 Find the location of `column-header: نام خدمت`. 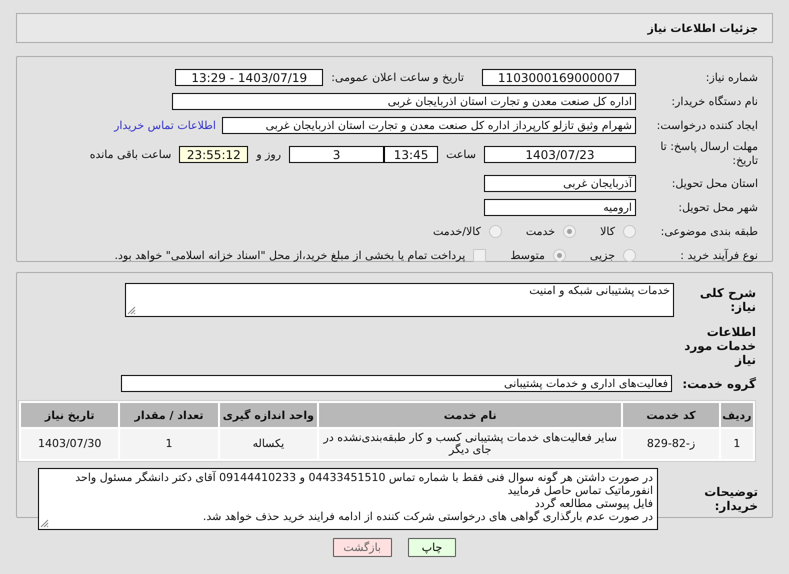

column-header: نام خدمت is located at coordinates (470, 415).